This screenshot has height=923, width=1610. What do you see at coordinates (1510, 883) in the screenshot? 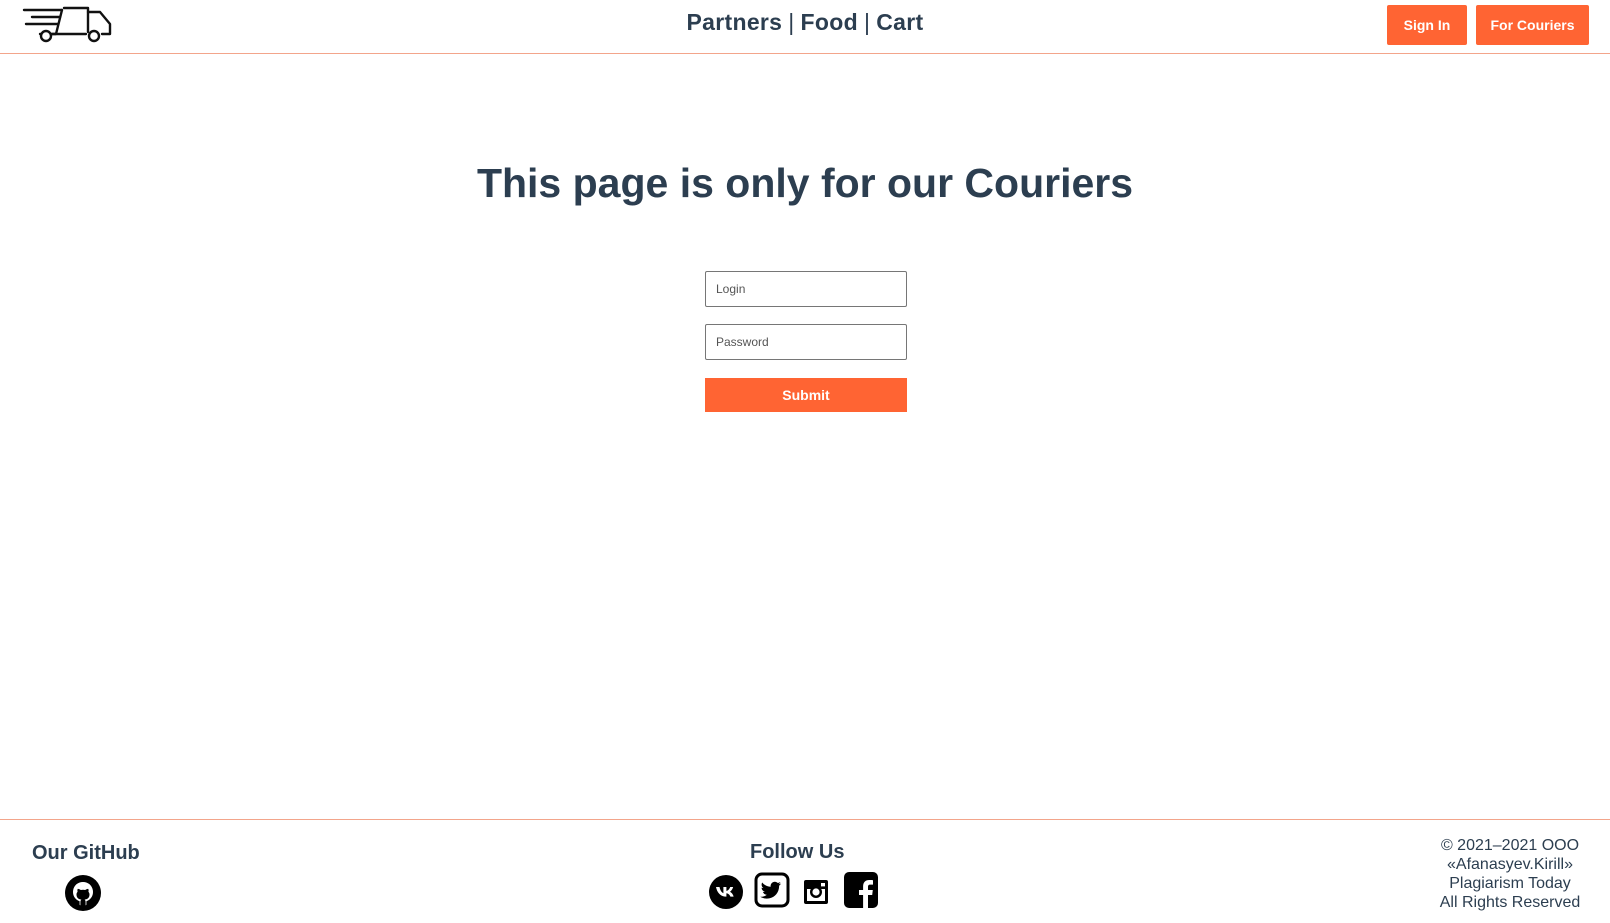
I see `copyright-line: Plagiarism Today` at bounding box center [1510, 883].